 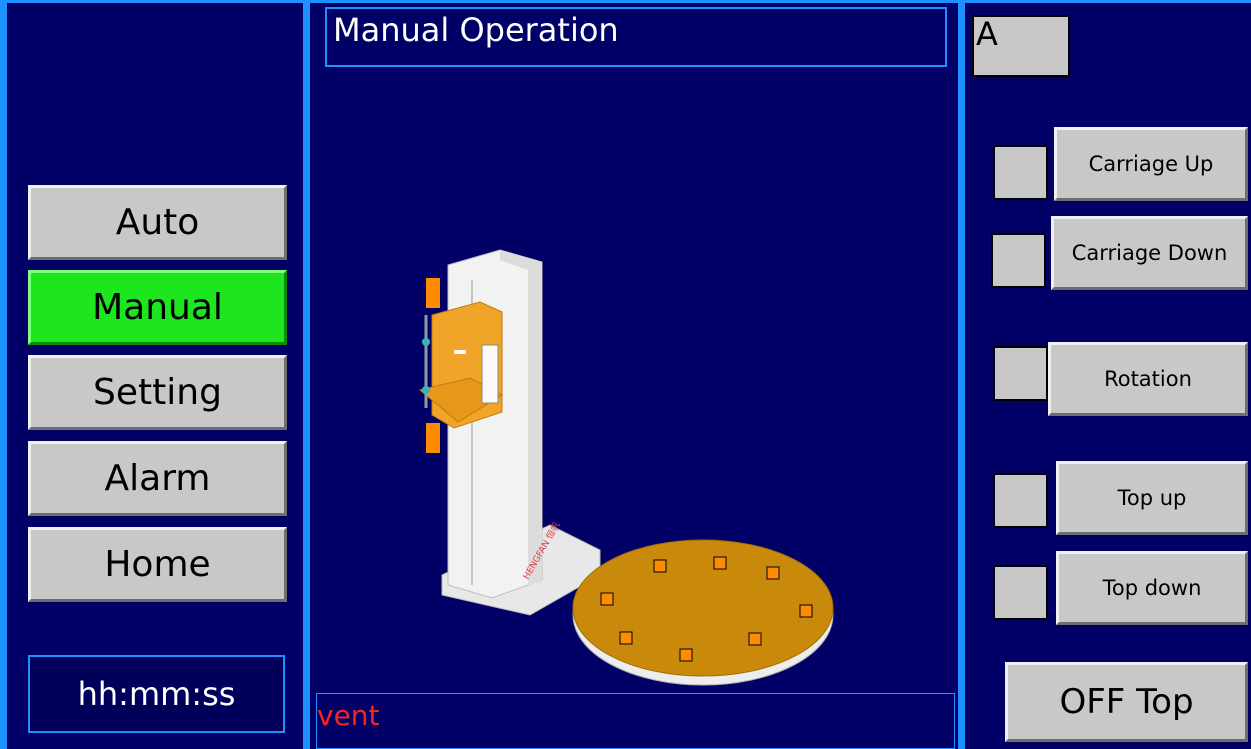 I want to click on carriage-up-button: Carriage Up, so click(x=1151, y=164).